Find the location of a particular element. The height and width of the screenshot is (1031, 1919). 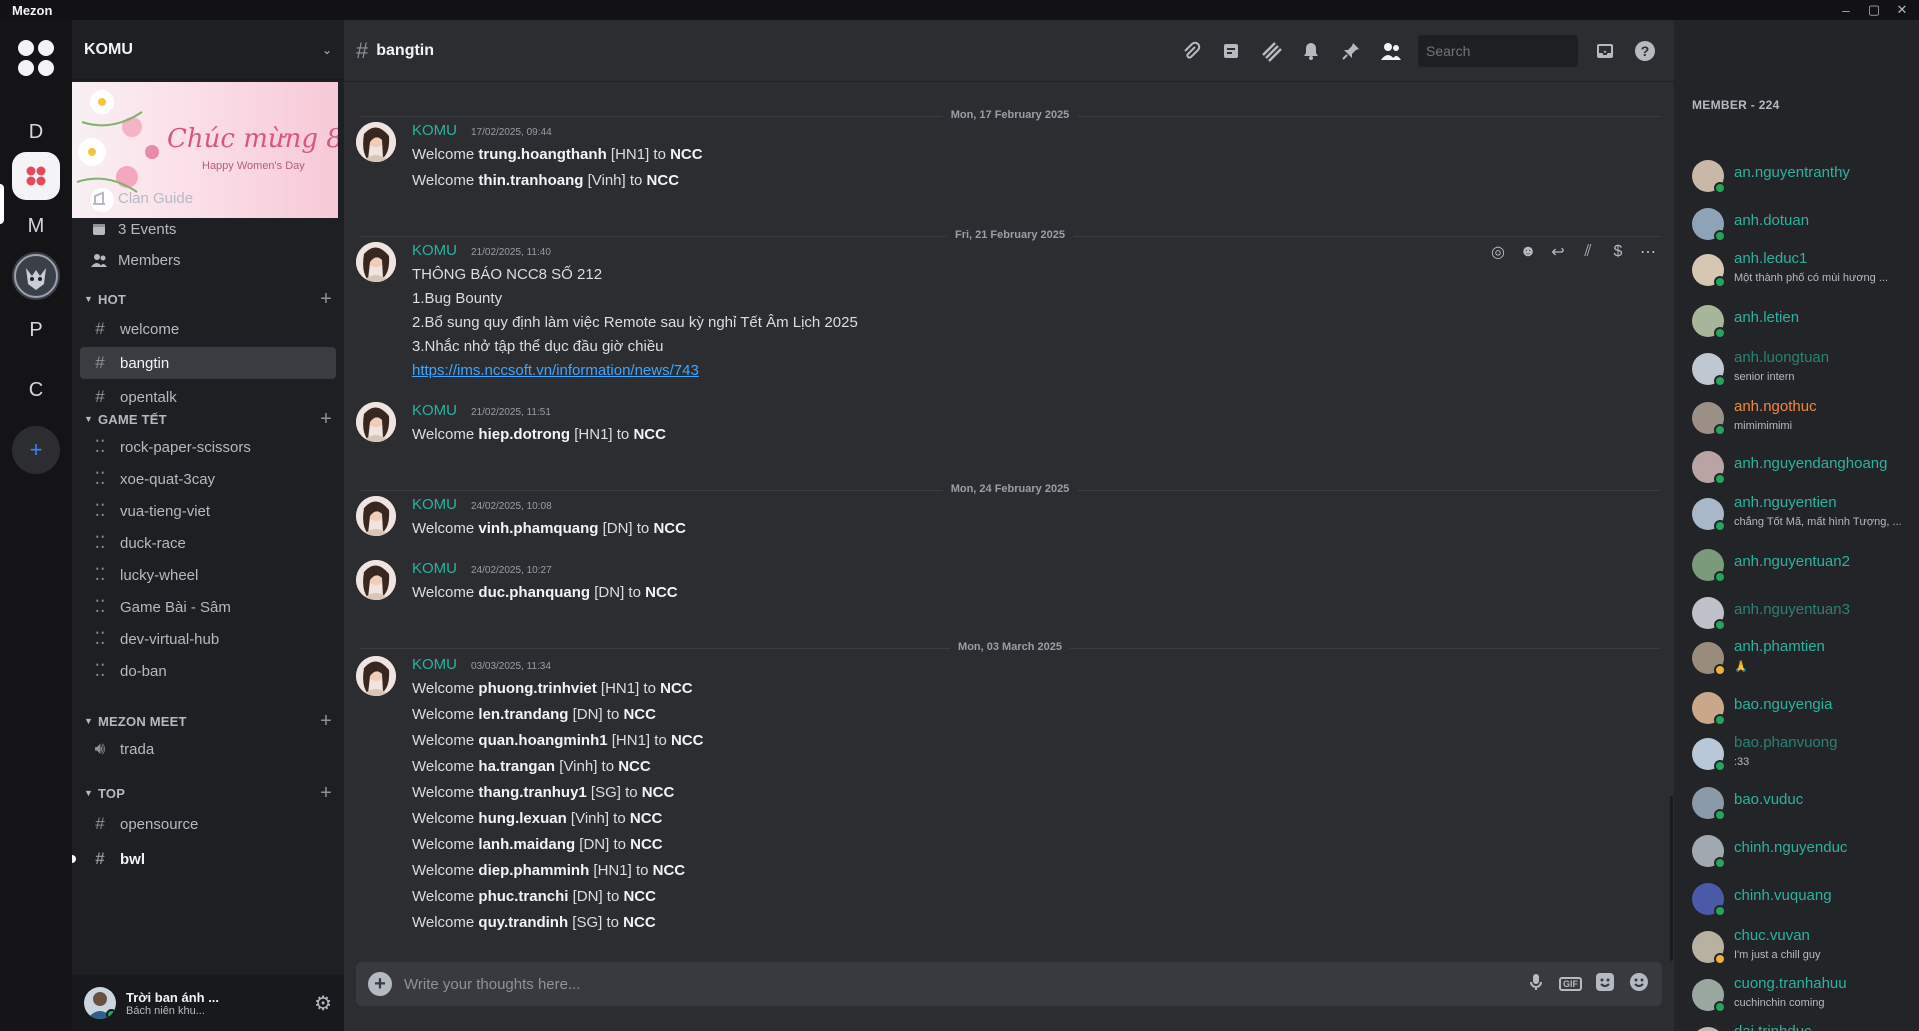

members-icon is located at coordinates (1391, 51).